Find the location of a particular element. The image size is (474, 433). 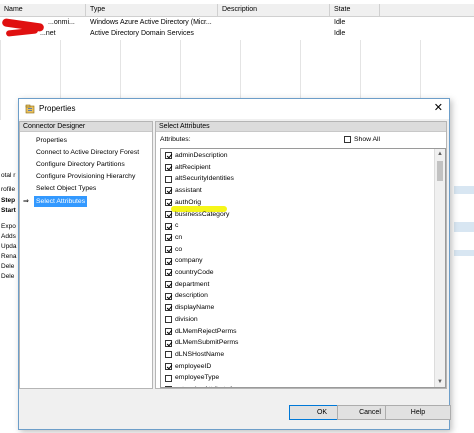

scrollbar-thumb is located at coordinates (440, 171).